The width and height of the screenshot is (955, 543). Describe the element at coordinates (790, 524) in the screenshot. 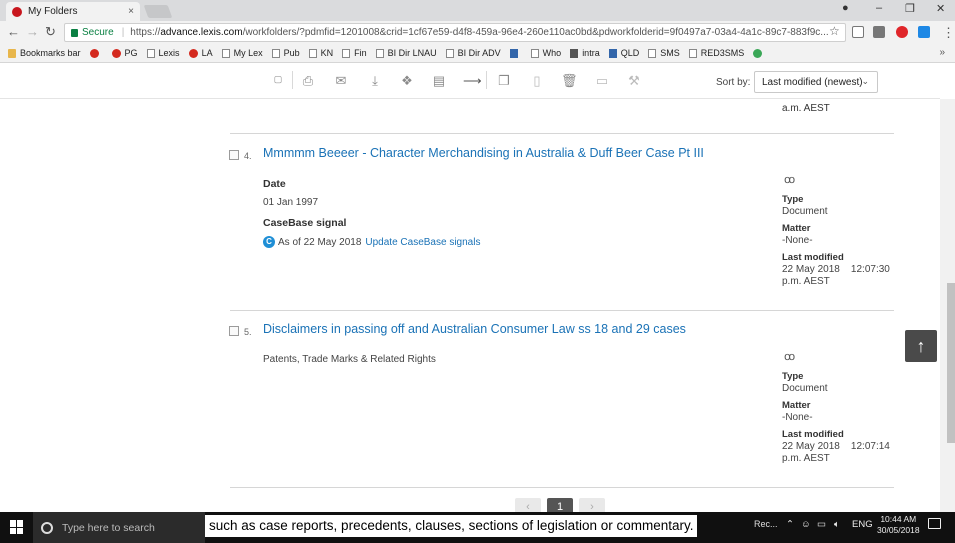

I see `tray-chevron-icon: ⌃` at that location.